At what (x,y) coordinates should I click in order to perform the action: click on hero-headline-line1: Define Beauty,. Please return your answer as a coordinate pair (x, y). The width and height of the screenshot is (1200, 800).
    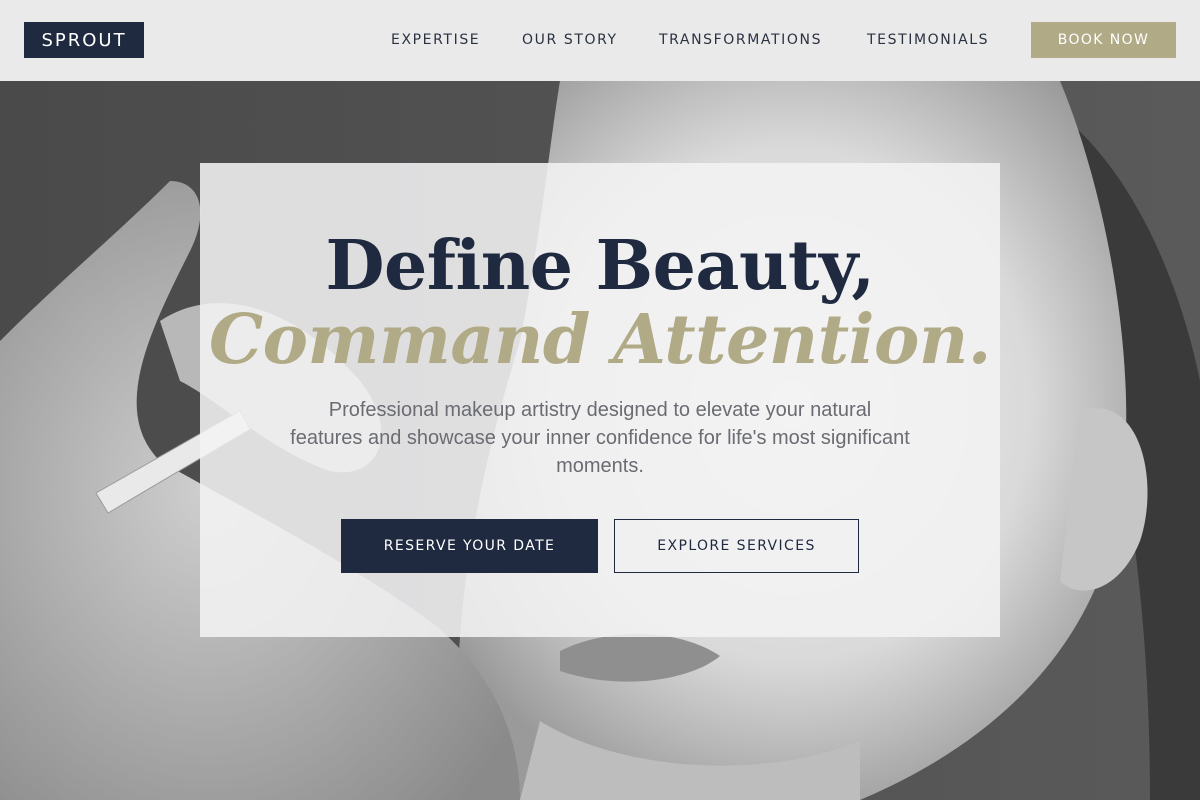
    Looking at the image, I should click on (600, 266).